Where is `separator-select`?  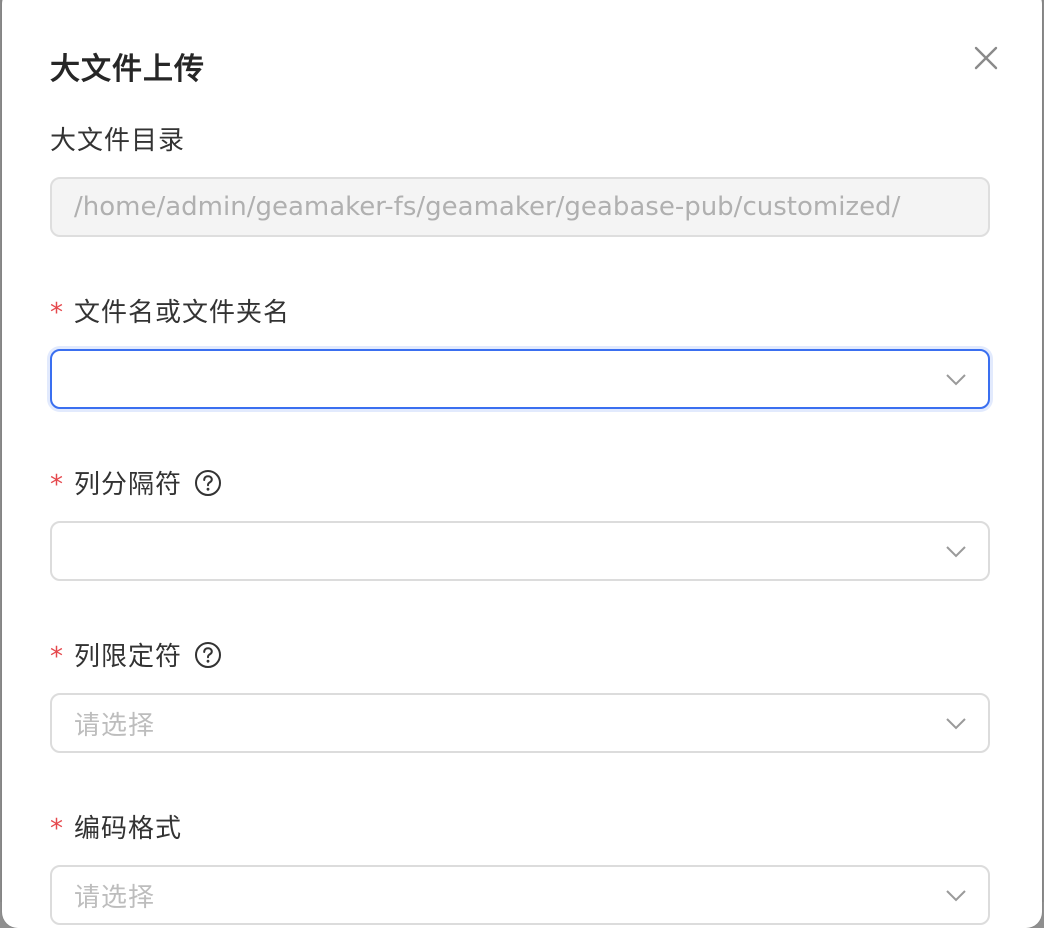 separator-select is located at coordinates (520, 551).